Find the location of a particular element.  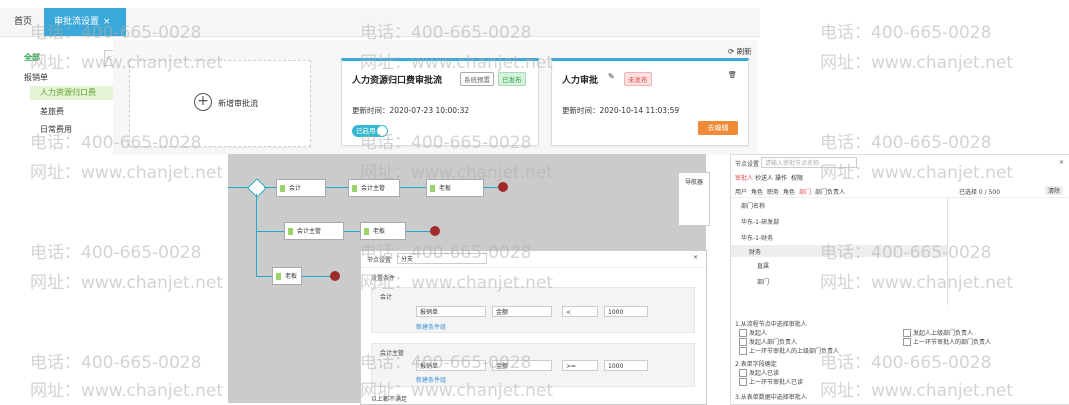

option-label: 上一环节审批人的部门负责人 is located at coordinates (952, 342).